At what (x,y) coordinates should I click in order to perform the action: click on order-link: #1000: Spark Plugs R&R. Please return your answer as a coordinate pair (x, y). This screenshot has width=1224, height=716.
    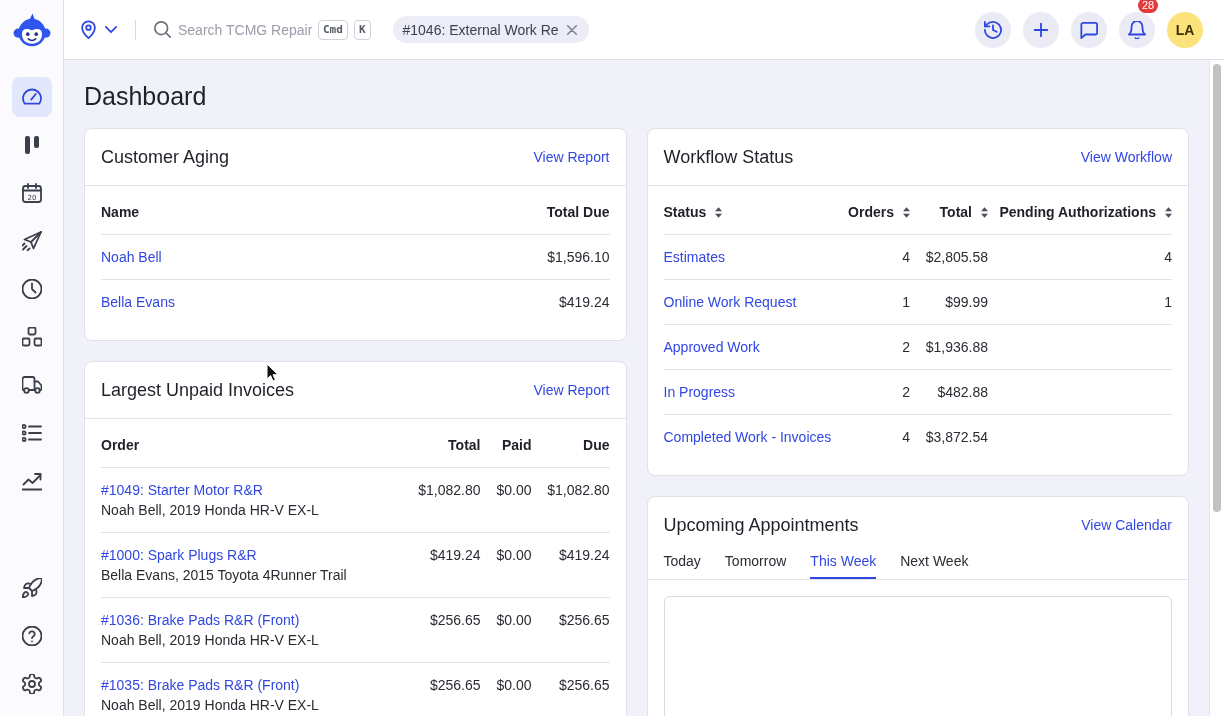
    Looking at the image, I should click on (179, 555).